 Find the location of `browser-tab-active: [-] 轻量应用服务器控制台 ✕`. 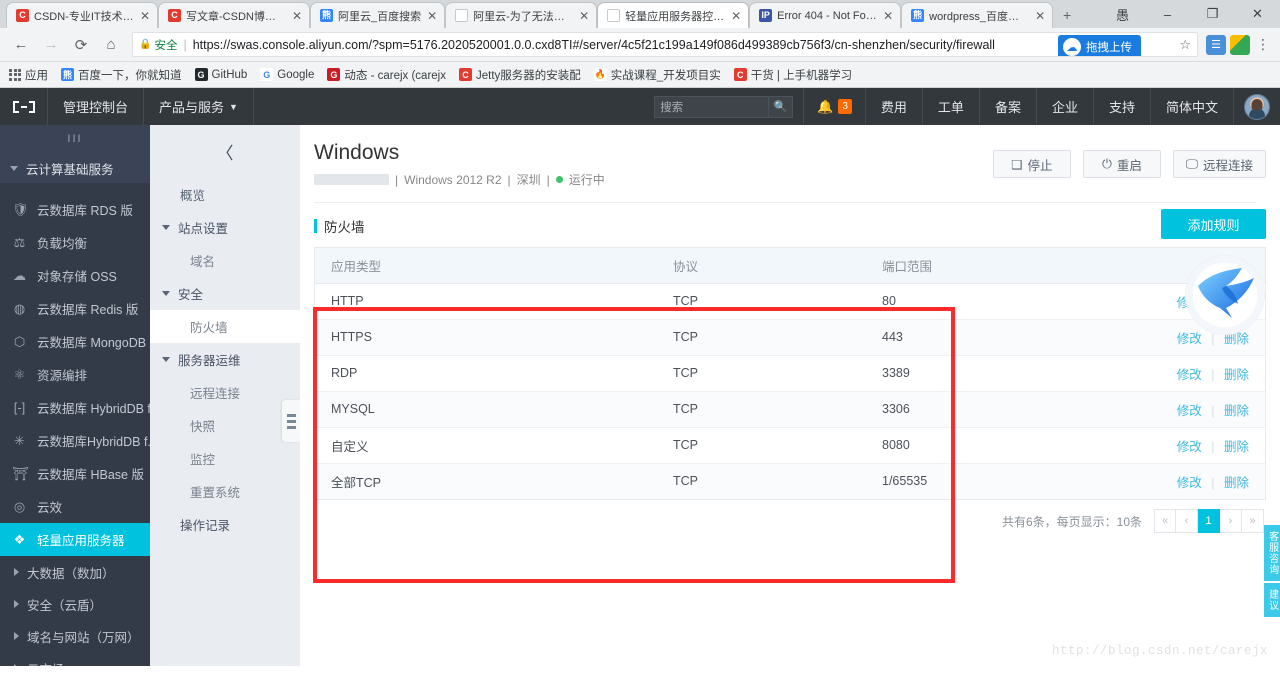

browser-tab-active: [-] 轻量应用服务器控制台 ✕ is located at coordinates (673, 15).